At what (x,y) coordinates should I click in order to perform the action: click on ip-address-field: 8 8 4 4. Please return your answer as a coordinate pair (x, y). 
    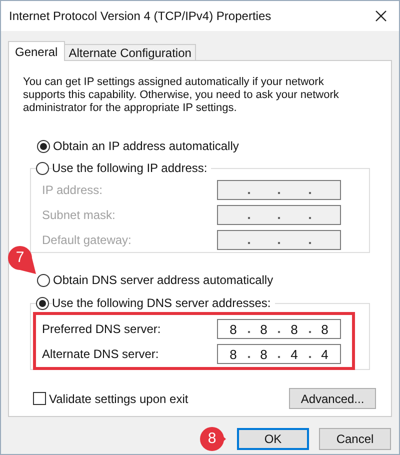
    Looking at the image, I should click on (279, 354).